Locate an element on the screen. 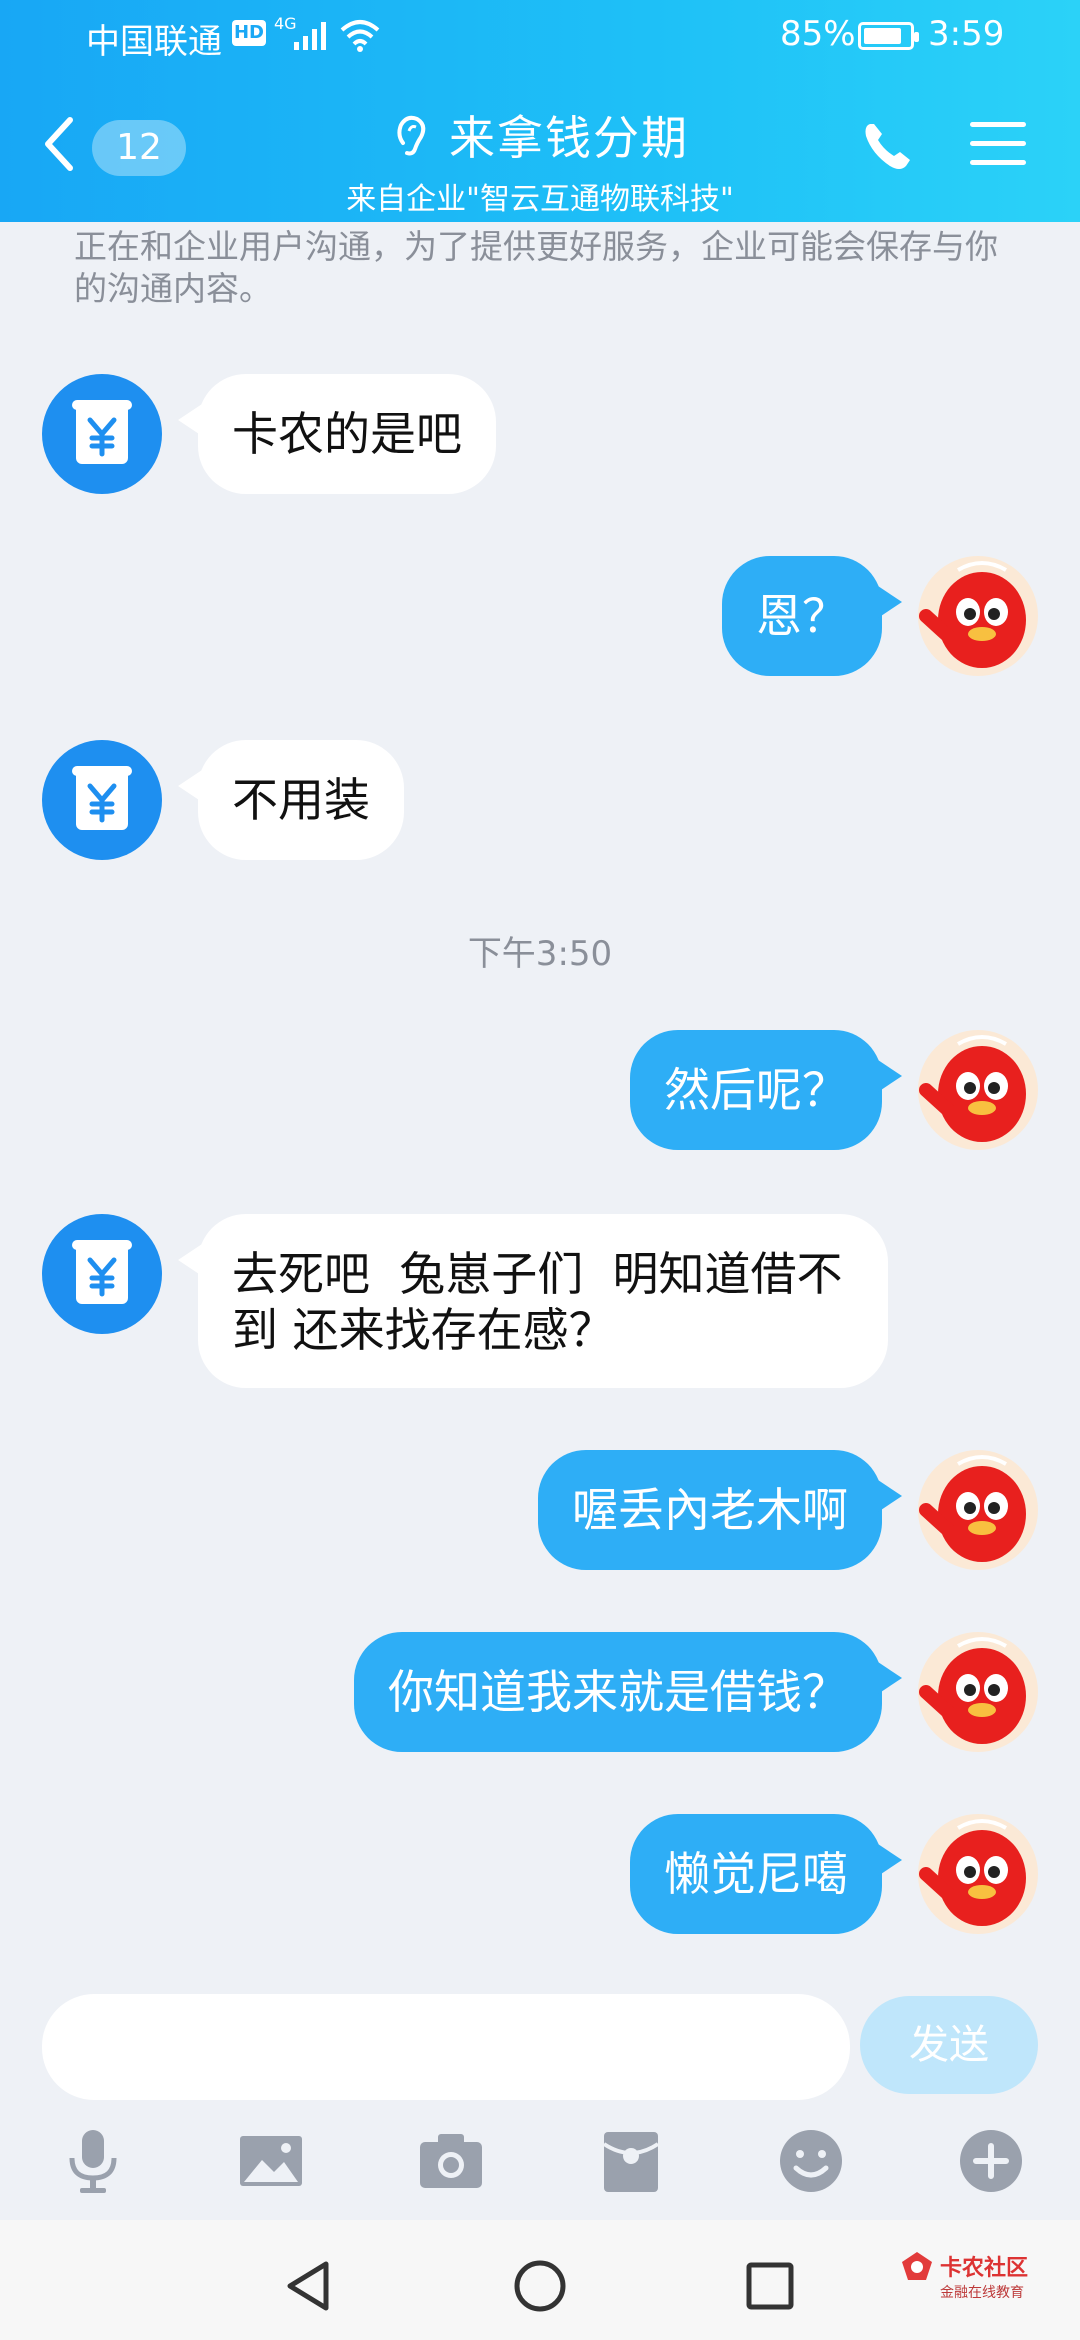 This screenshot has height=2340, width=1080. chat-navbar: 12 来拿钱分期 来自企业"智云互通物联科技" is located at coordinates (540, 148).